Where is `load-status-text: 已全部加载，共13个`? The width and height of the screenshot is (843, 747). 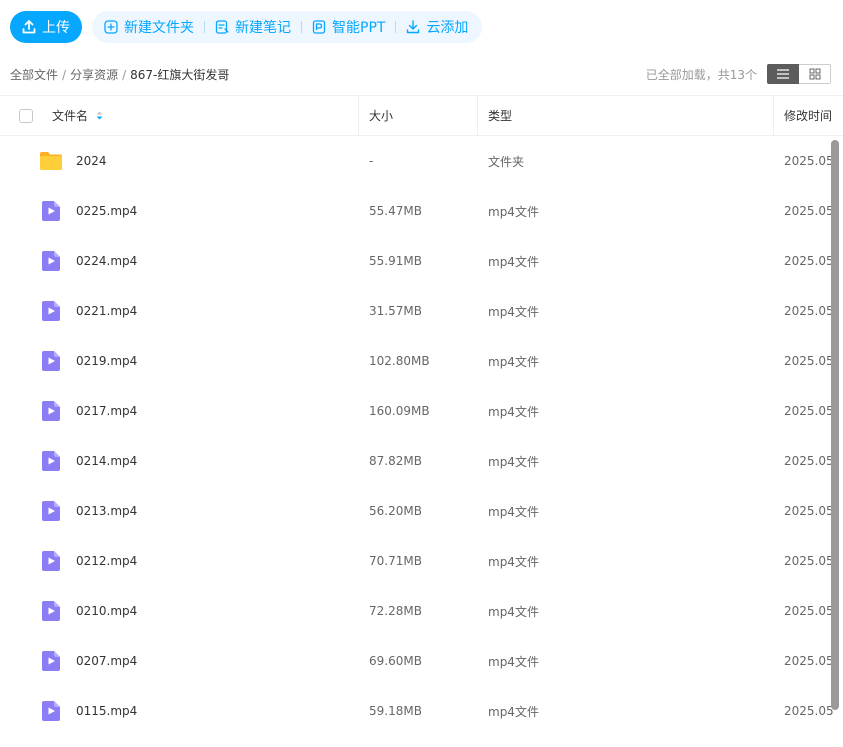
load-status-text: 已全部加载，共13个 is located at coordinates (701, 75).